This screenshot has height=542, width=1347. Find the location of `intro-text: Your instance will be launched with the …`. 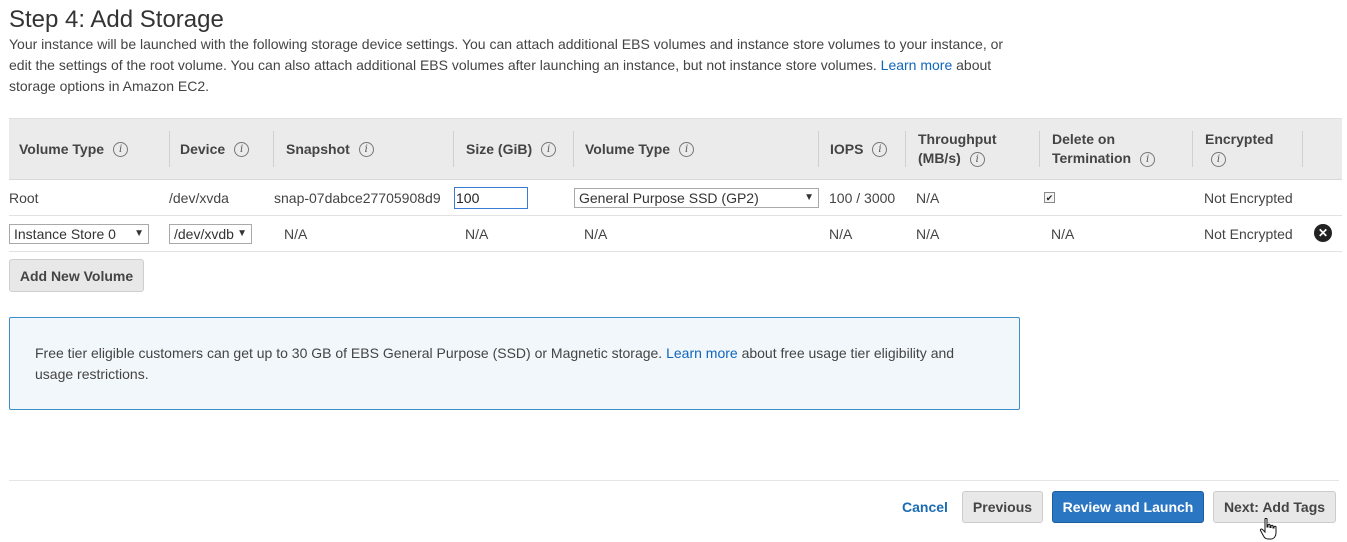

intro-text: Your instance will be launched with the … is located at coordinates (514, 65).